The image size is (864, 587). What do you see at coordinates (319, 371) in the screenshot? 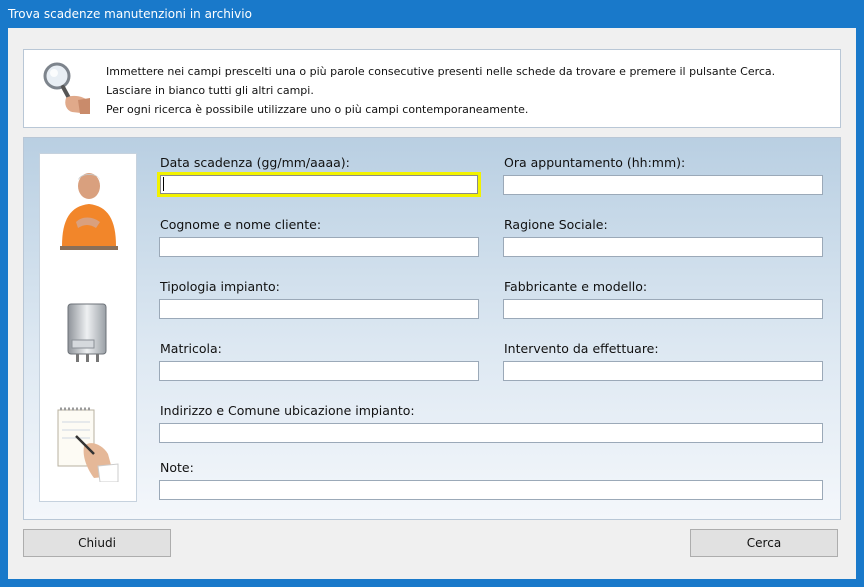
I see `matricola-input` at bounding box center [319, 371].